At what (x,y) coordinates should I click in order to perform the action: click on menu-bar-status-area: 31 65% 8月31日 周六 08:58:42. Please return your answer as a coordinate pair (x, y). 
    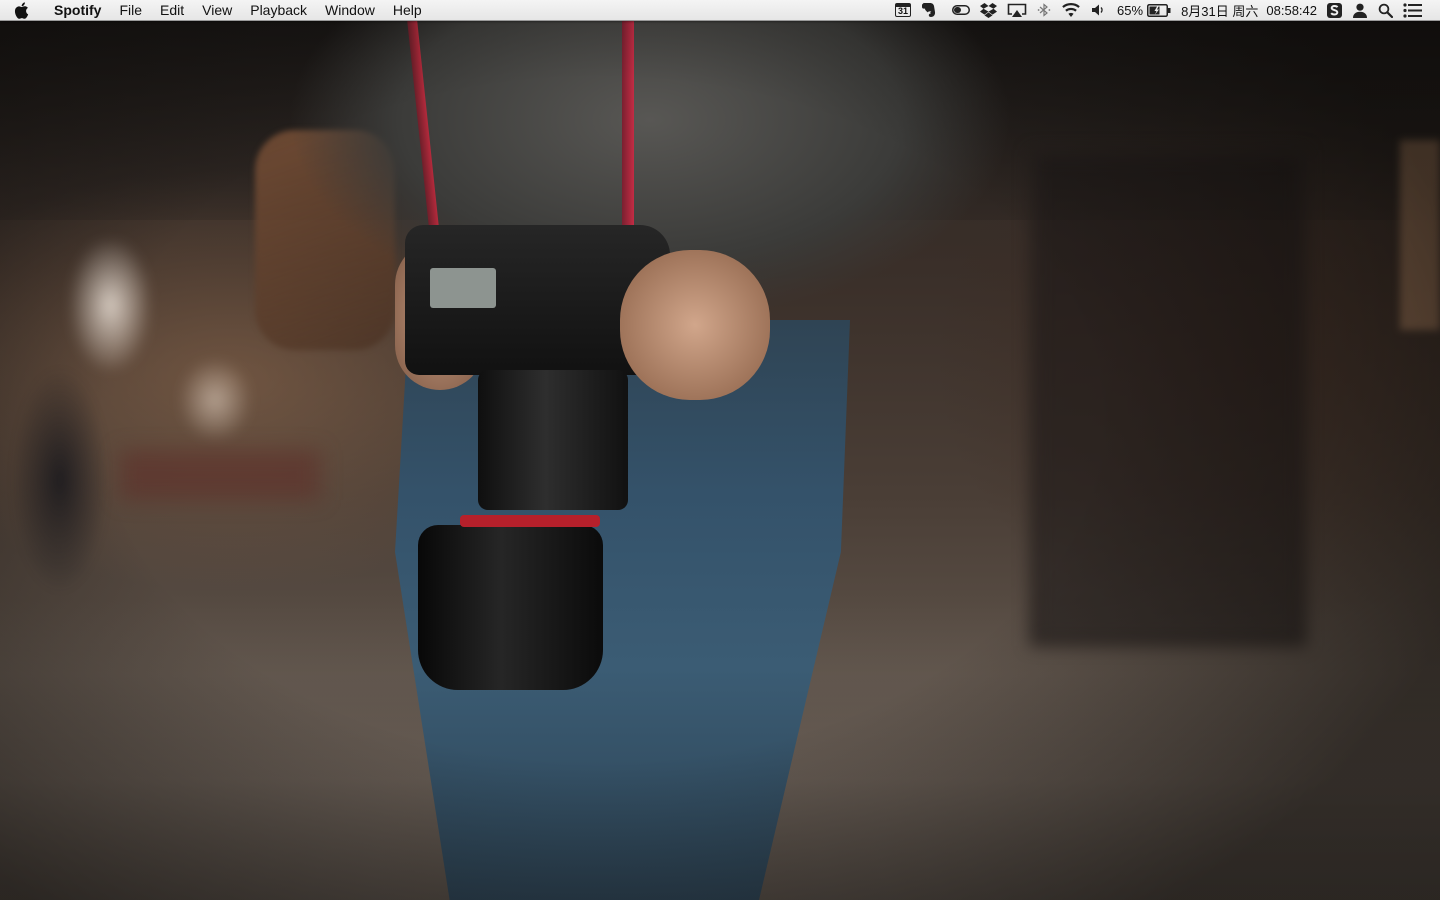
    Looking at the image, I should click on (1165, 10).